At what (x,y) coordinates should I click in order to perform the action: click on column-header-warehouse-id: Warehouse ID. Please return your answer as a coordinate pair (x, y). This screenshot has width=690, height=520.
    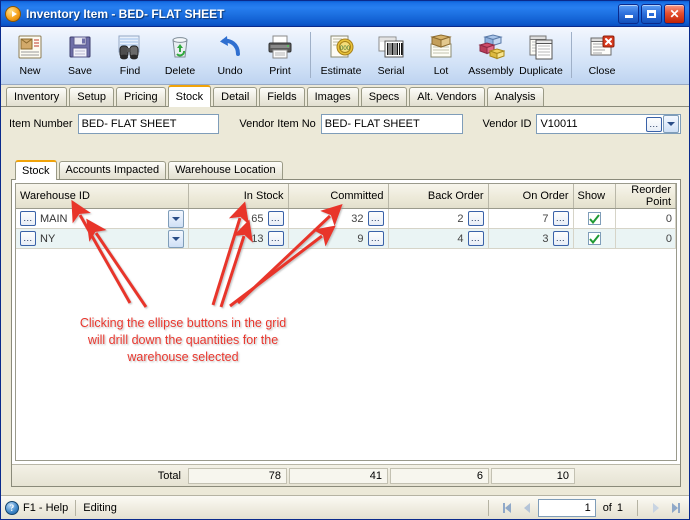
    Looking at the image, I should click on (102, 196).